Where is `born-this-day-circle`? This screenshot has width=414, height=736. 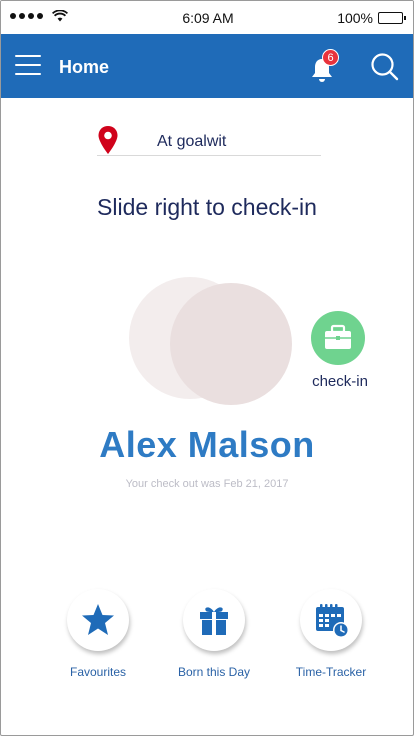 born-this-day-circle is located at coordinates (214, 620).